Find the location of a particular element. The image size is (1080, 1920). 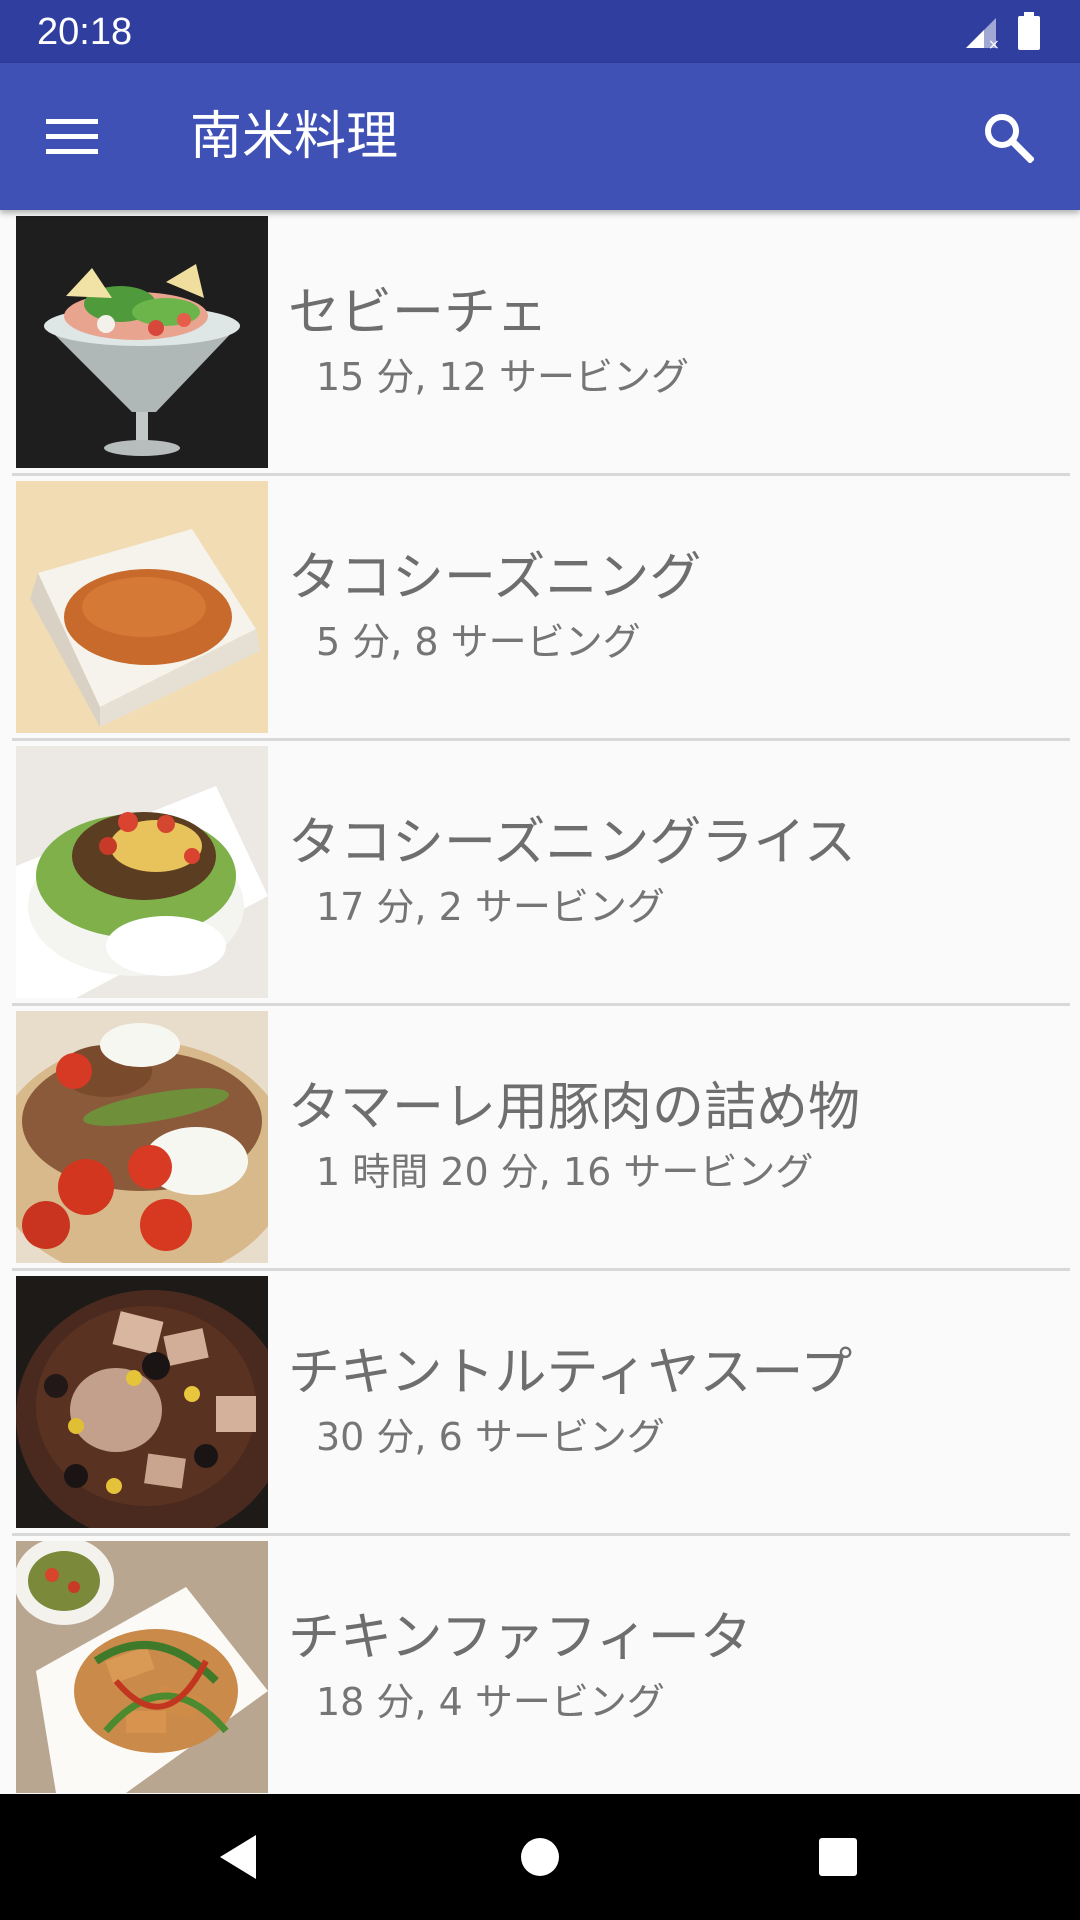

pork-filling-photo is located at coordinates (142, 1137).